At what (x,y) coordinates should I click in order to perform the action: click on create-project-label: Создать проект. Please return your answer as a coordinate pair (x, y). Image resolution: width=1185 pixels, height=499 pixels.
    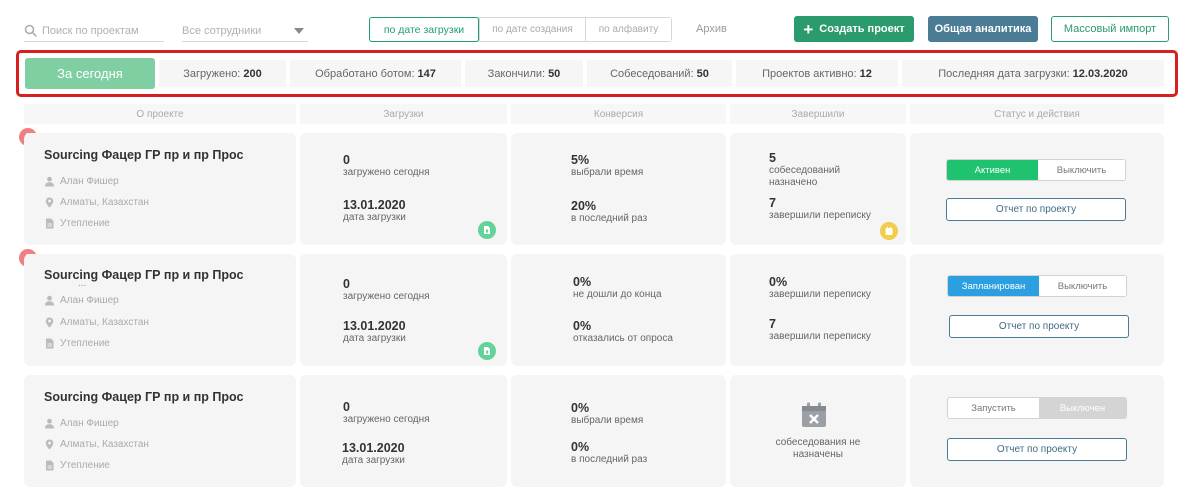
    Looking at the image, I should click on (862, 29).